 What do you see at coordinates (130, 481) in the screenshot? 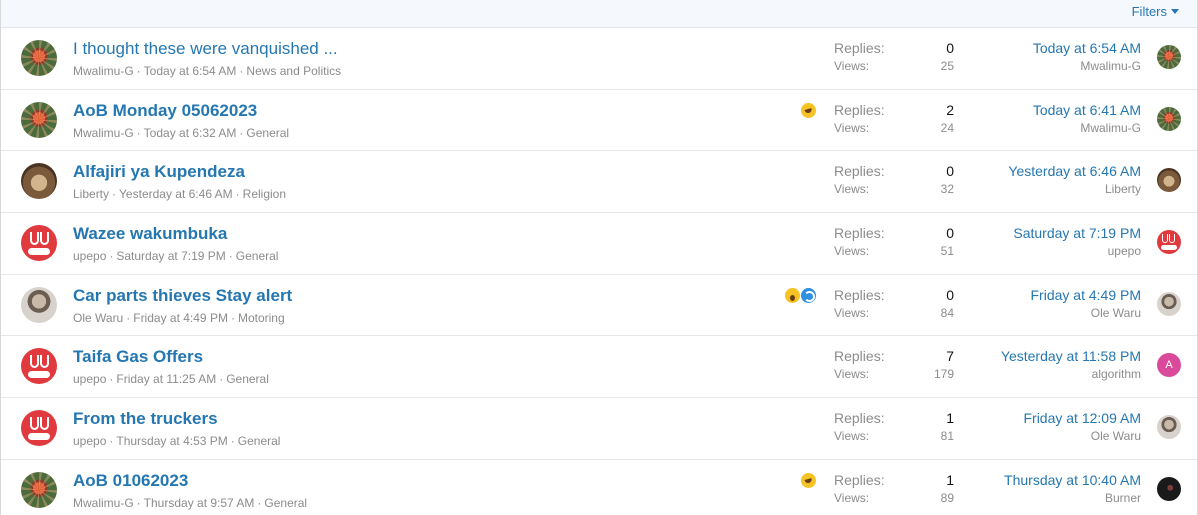
I see `thread-title-link: AoB 01062023` at bounding box center [130, 481].